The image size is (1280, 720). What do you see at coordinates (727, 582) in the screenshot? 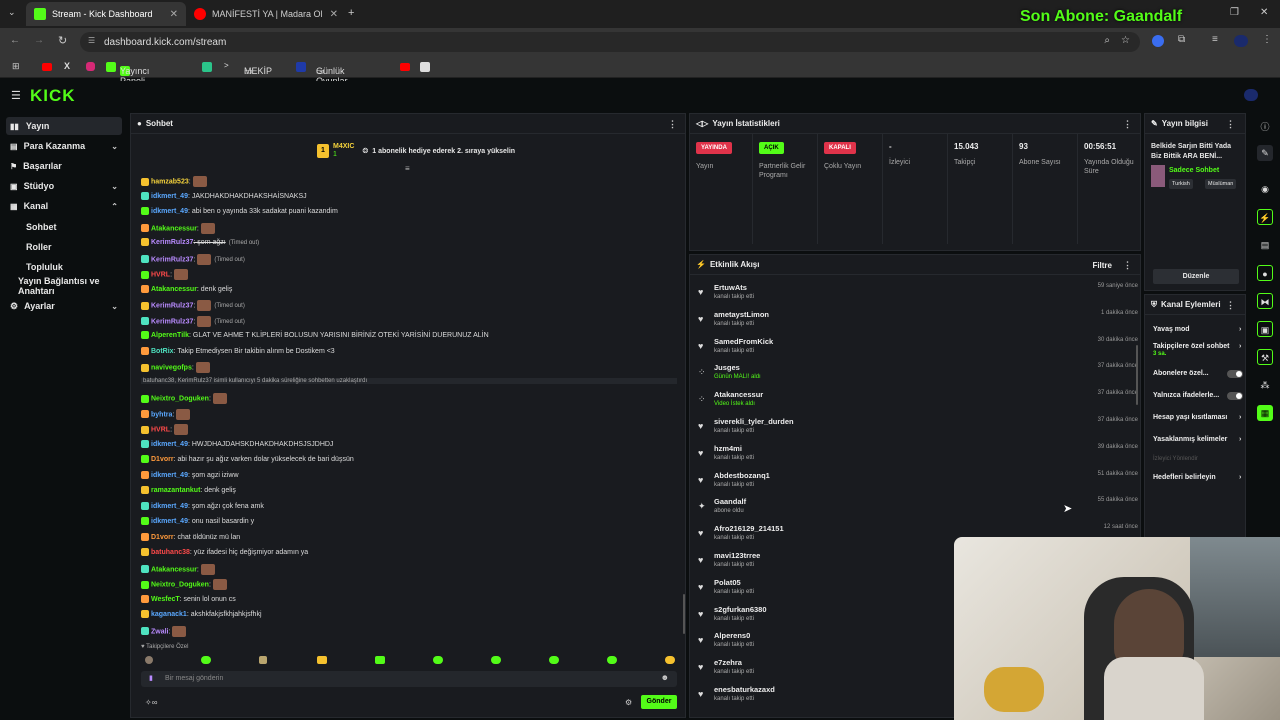
I see `event-username: Polat05` at bounding box center [727, 582].